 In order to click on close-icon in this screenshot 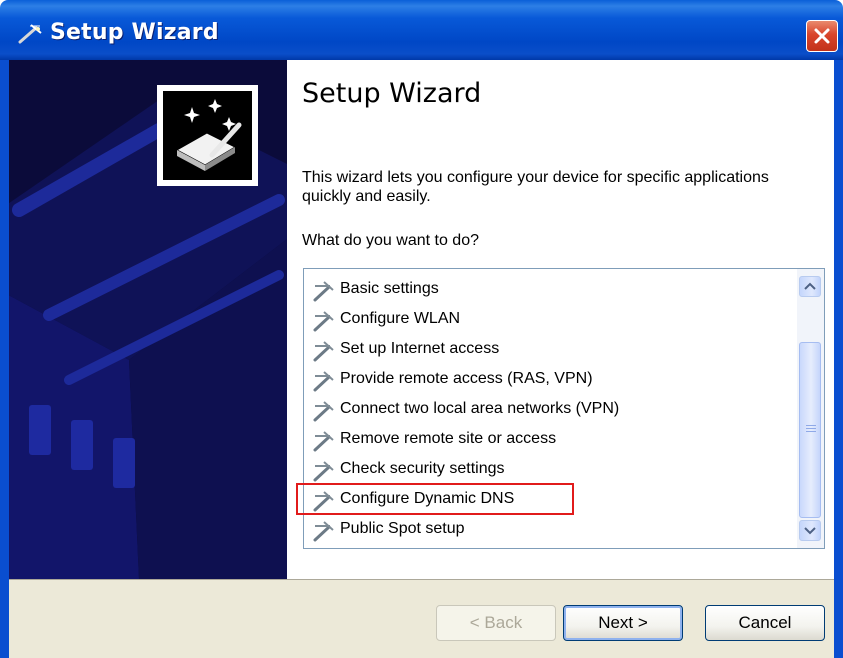, I will do `click(822, 36)`.